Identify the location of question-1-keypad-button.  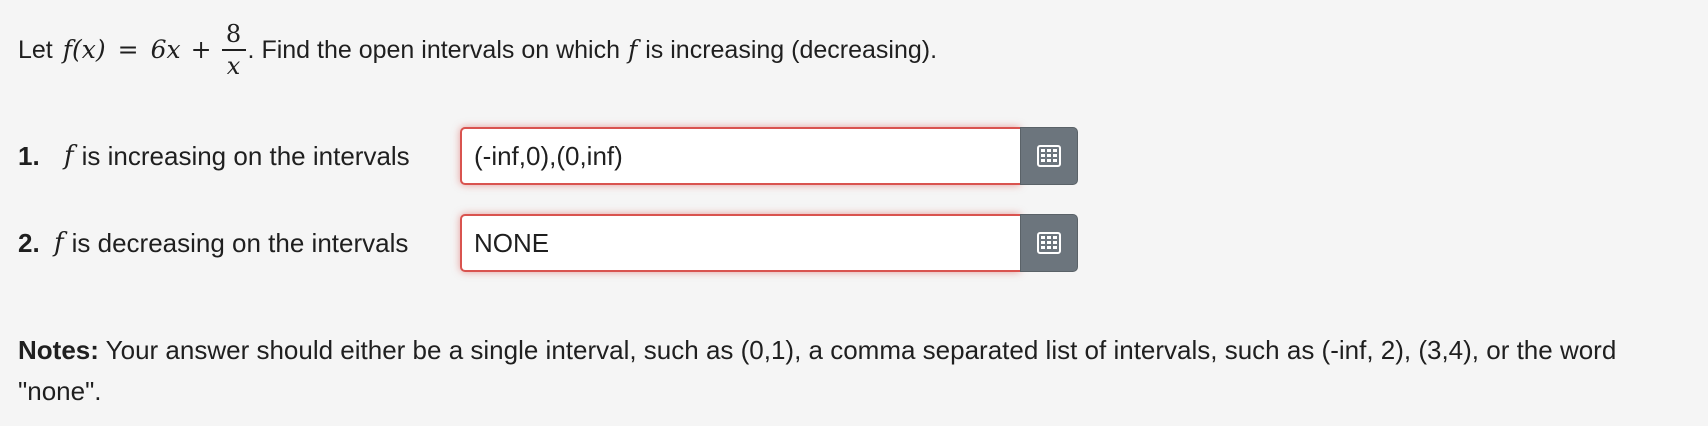
(1049, 156).